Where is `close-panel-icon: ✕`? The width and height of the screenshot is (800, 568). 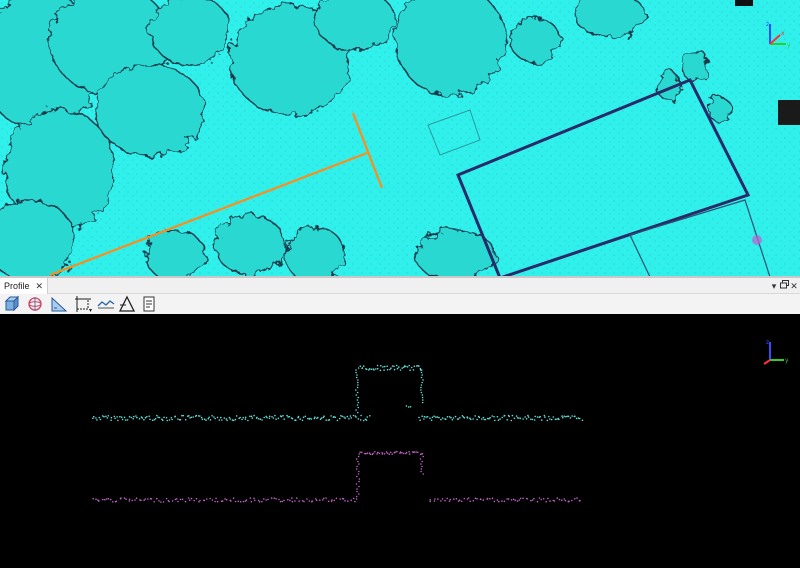
close-panel-icon: ✕ is located at coordinates (794, 286).